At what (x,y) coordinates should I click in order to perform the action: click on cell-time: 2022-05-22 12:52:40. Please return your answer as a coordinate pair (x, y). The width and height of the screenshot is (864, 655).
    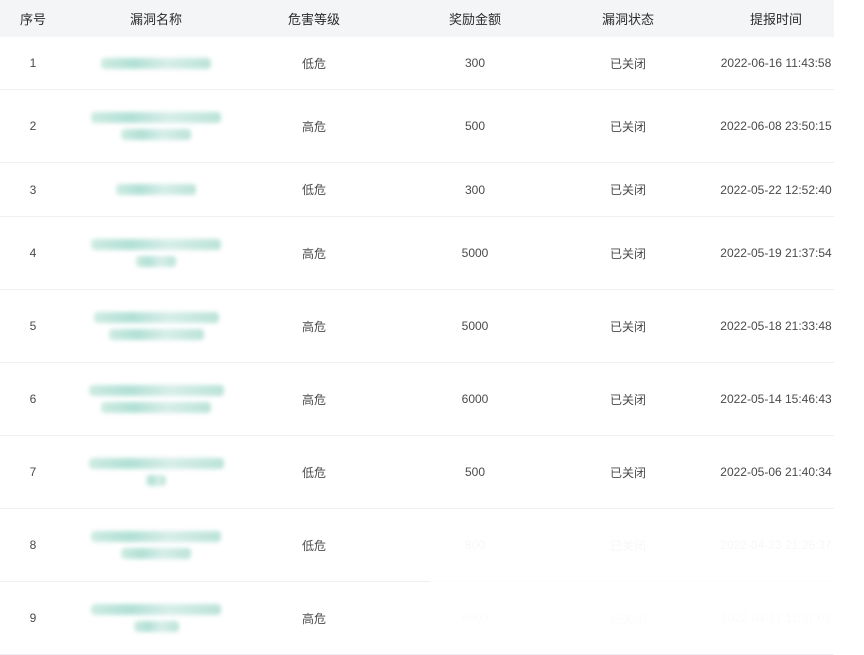
    Looking at the image, I should click on (776, 189).